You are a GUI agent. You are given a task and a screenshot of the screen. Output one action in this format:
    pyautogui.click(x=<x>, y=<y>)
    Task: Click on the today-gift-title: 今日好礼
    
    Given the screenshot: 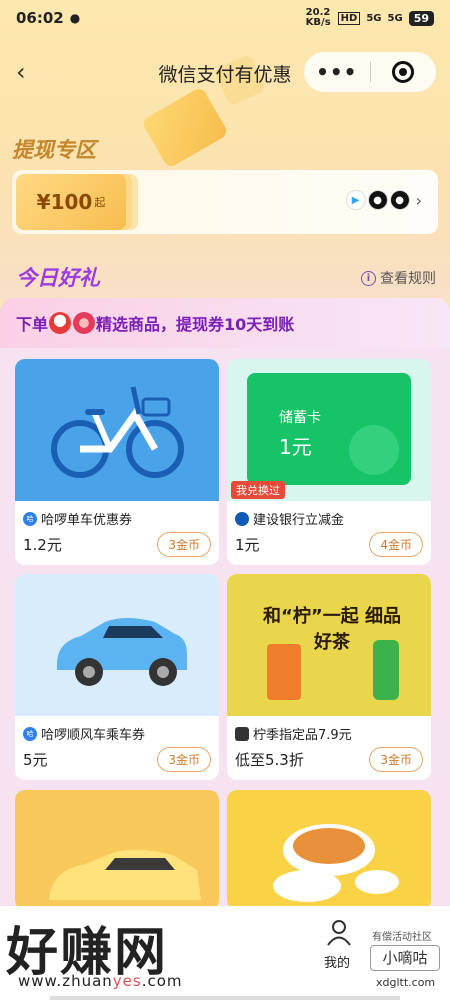 What is the action you would take?
    pyautogui.click(x=58, y=278)
    